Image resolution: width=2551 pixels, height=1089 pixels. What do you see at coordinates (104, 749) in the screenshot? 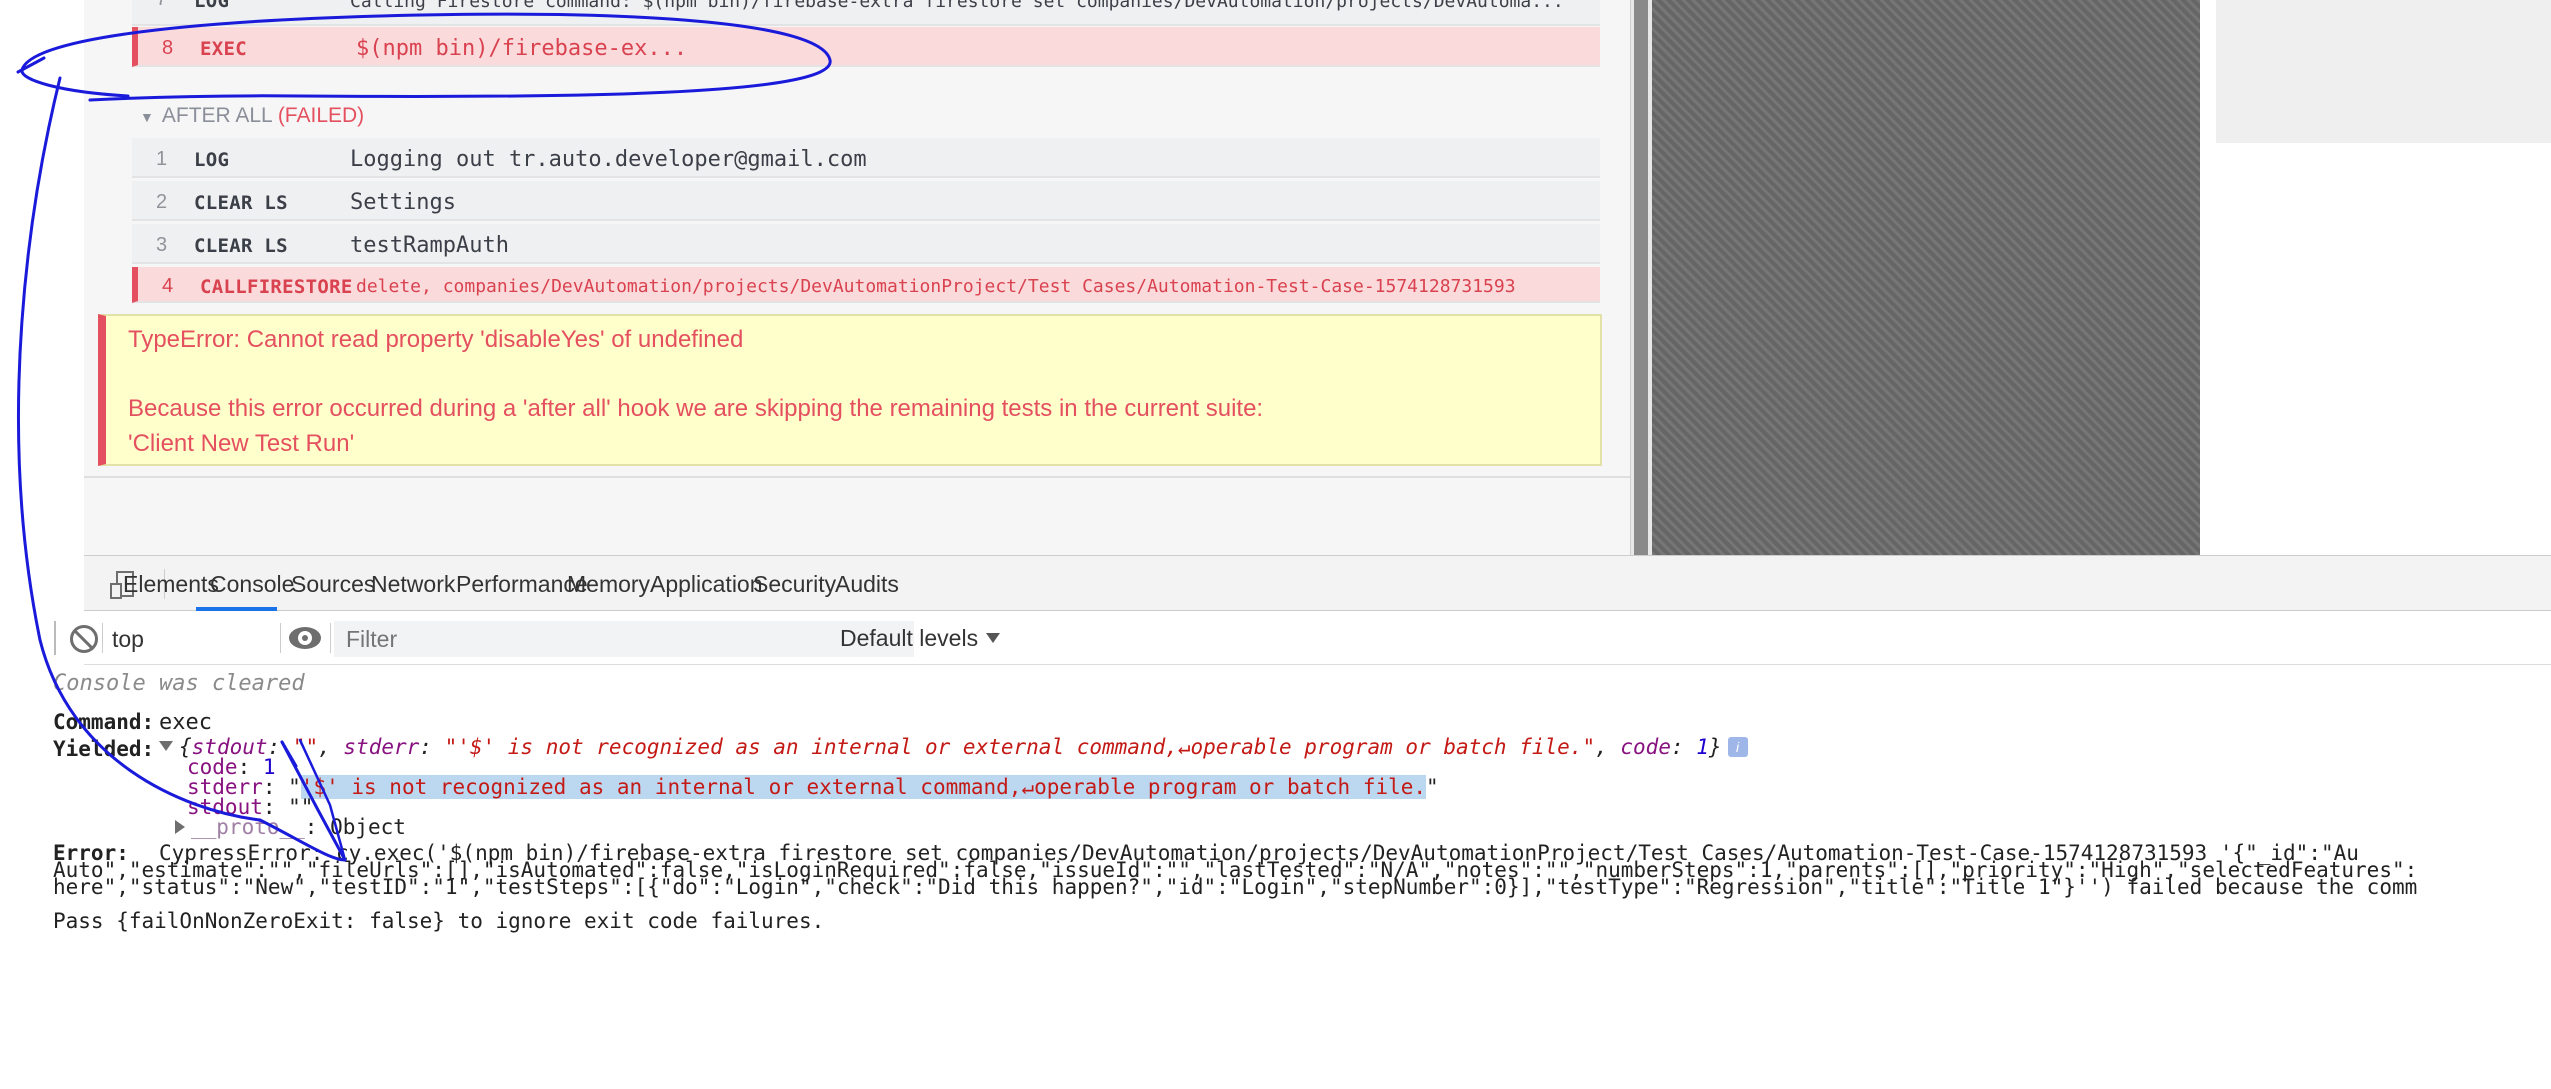
I see `yielded-label: Yielded:` at bounding box center [104, 749].